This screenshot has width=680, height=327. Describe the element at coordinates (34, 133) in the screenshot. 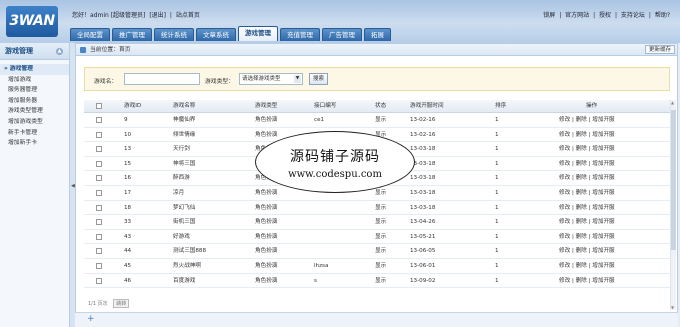

I see `sidebar-item-6: 新手卡管理` at that location.